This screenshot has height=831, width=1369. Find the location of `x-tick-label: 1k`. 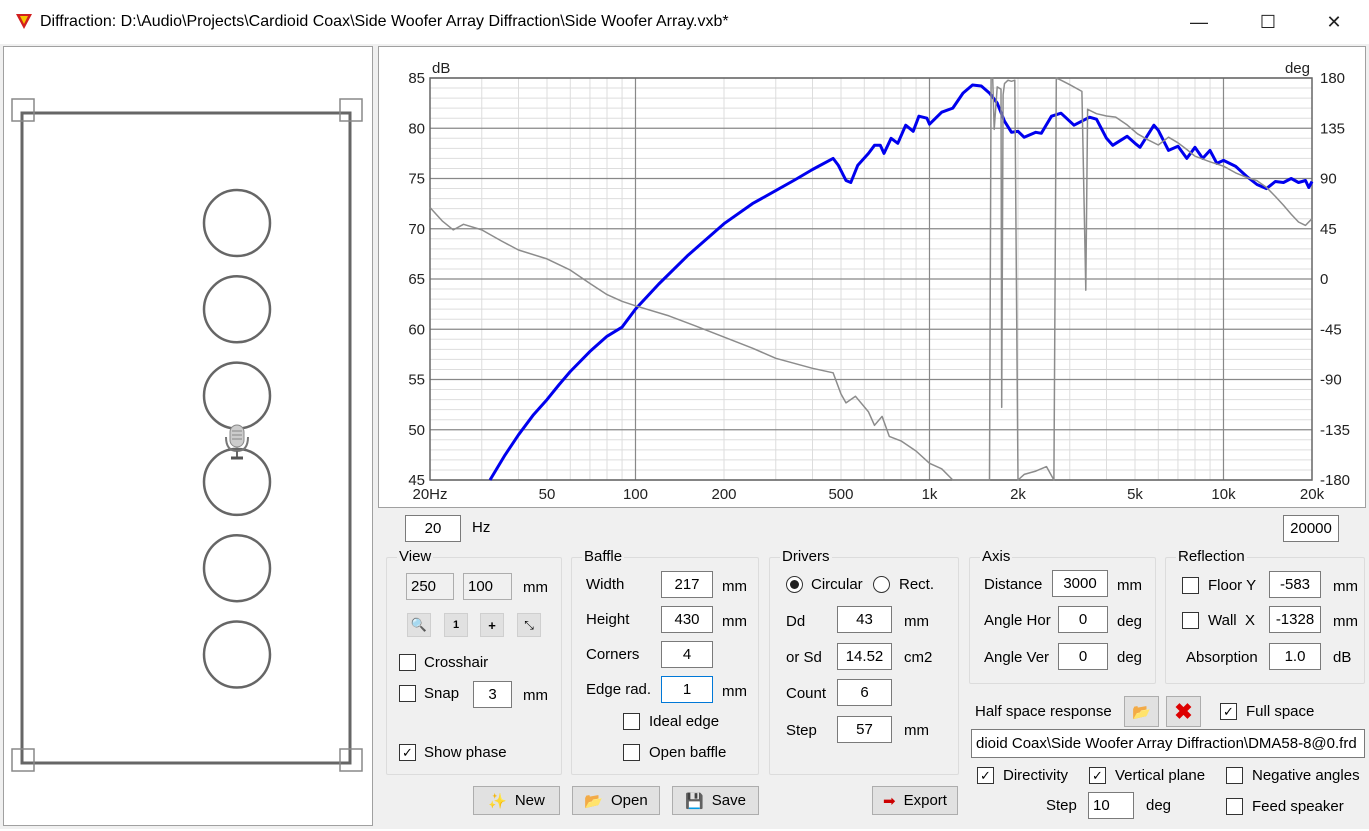

x-tick-label: 1k is located at coordinates (930, 494).